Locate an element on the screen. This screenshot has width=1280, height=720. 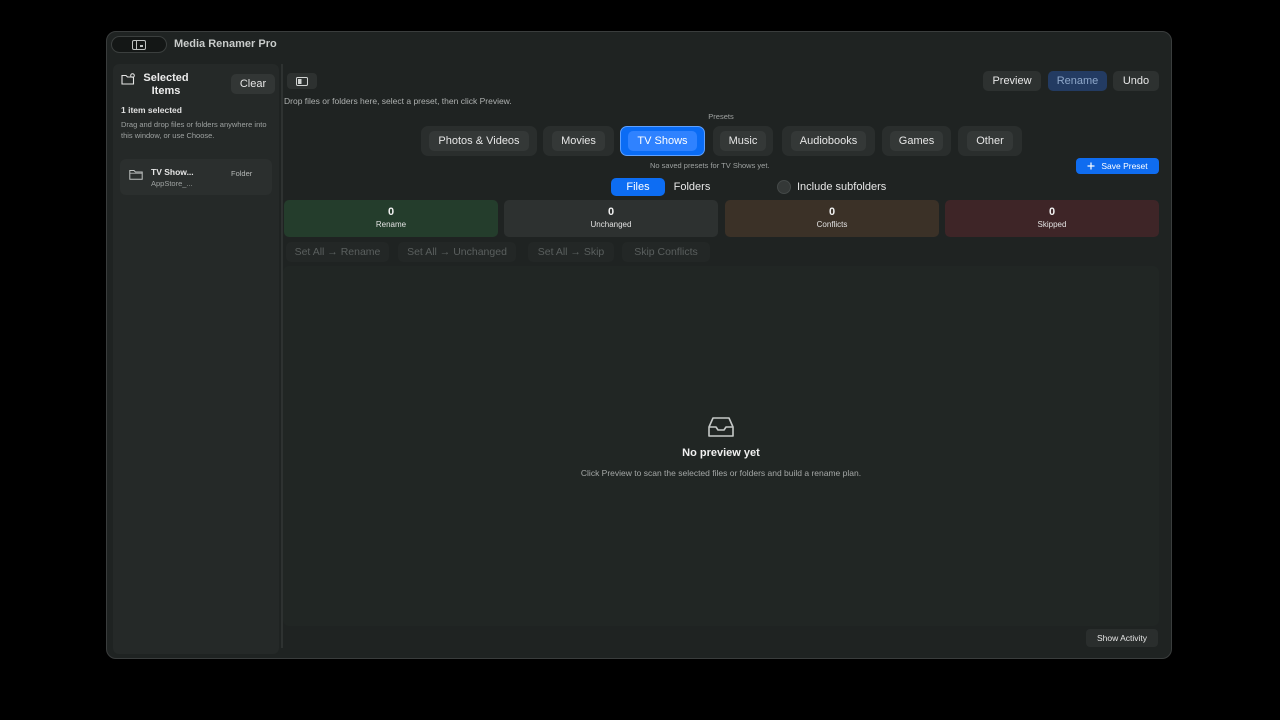
preset-label: Other is located at coordinates (990, 141).